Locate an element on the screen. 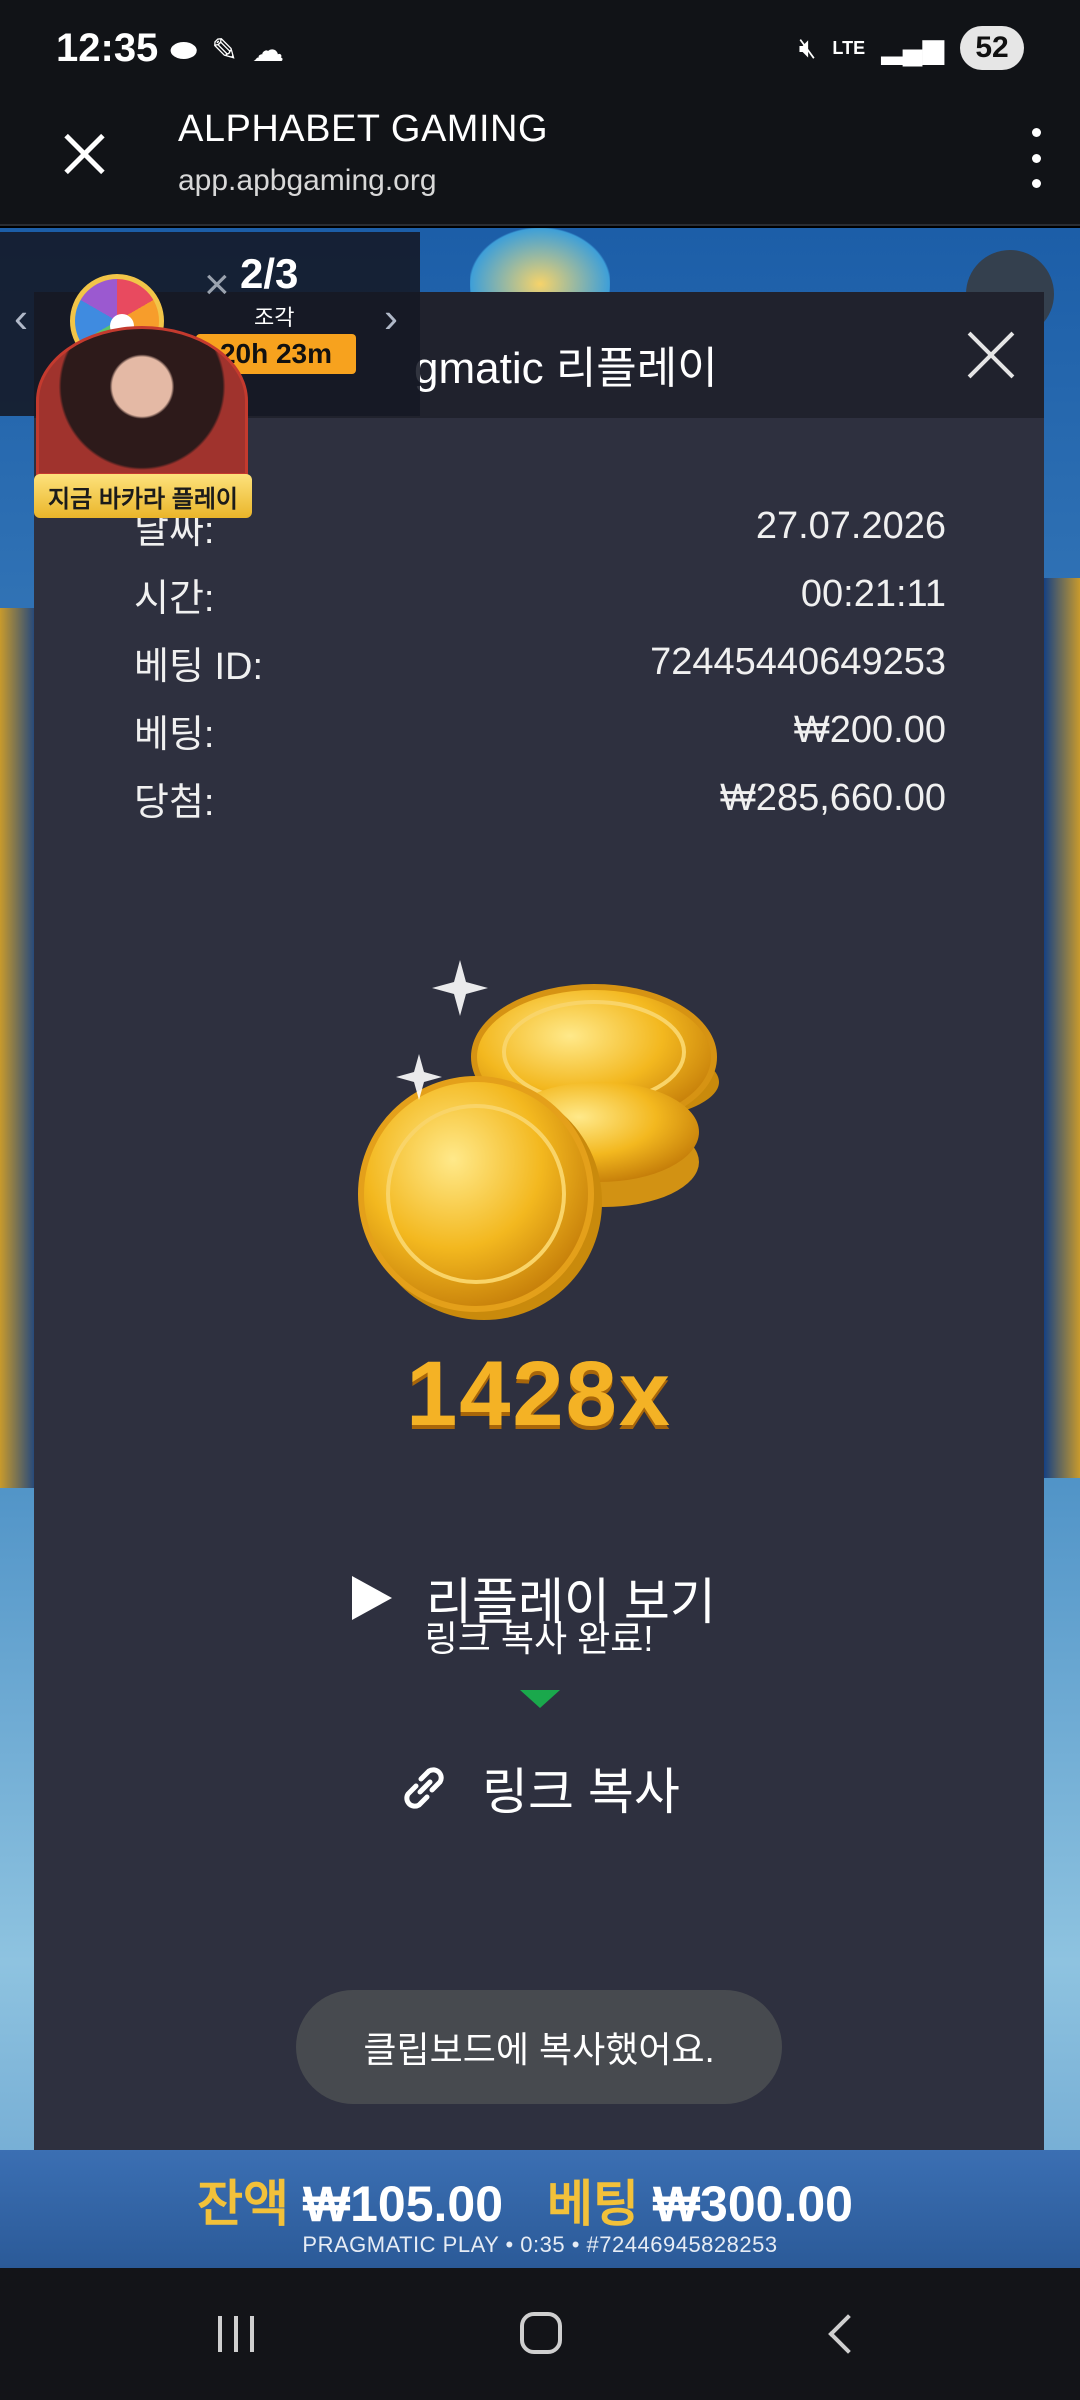  gold-coins-icon is located at coordinates (538, 1140).